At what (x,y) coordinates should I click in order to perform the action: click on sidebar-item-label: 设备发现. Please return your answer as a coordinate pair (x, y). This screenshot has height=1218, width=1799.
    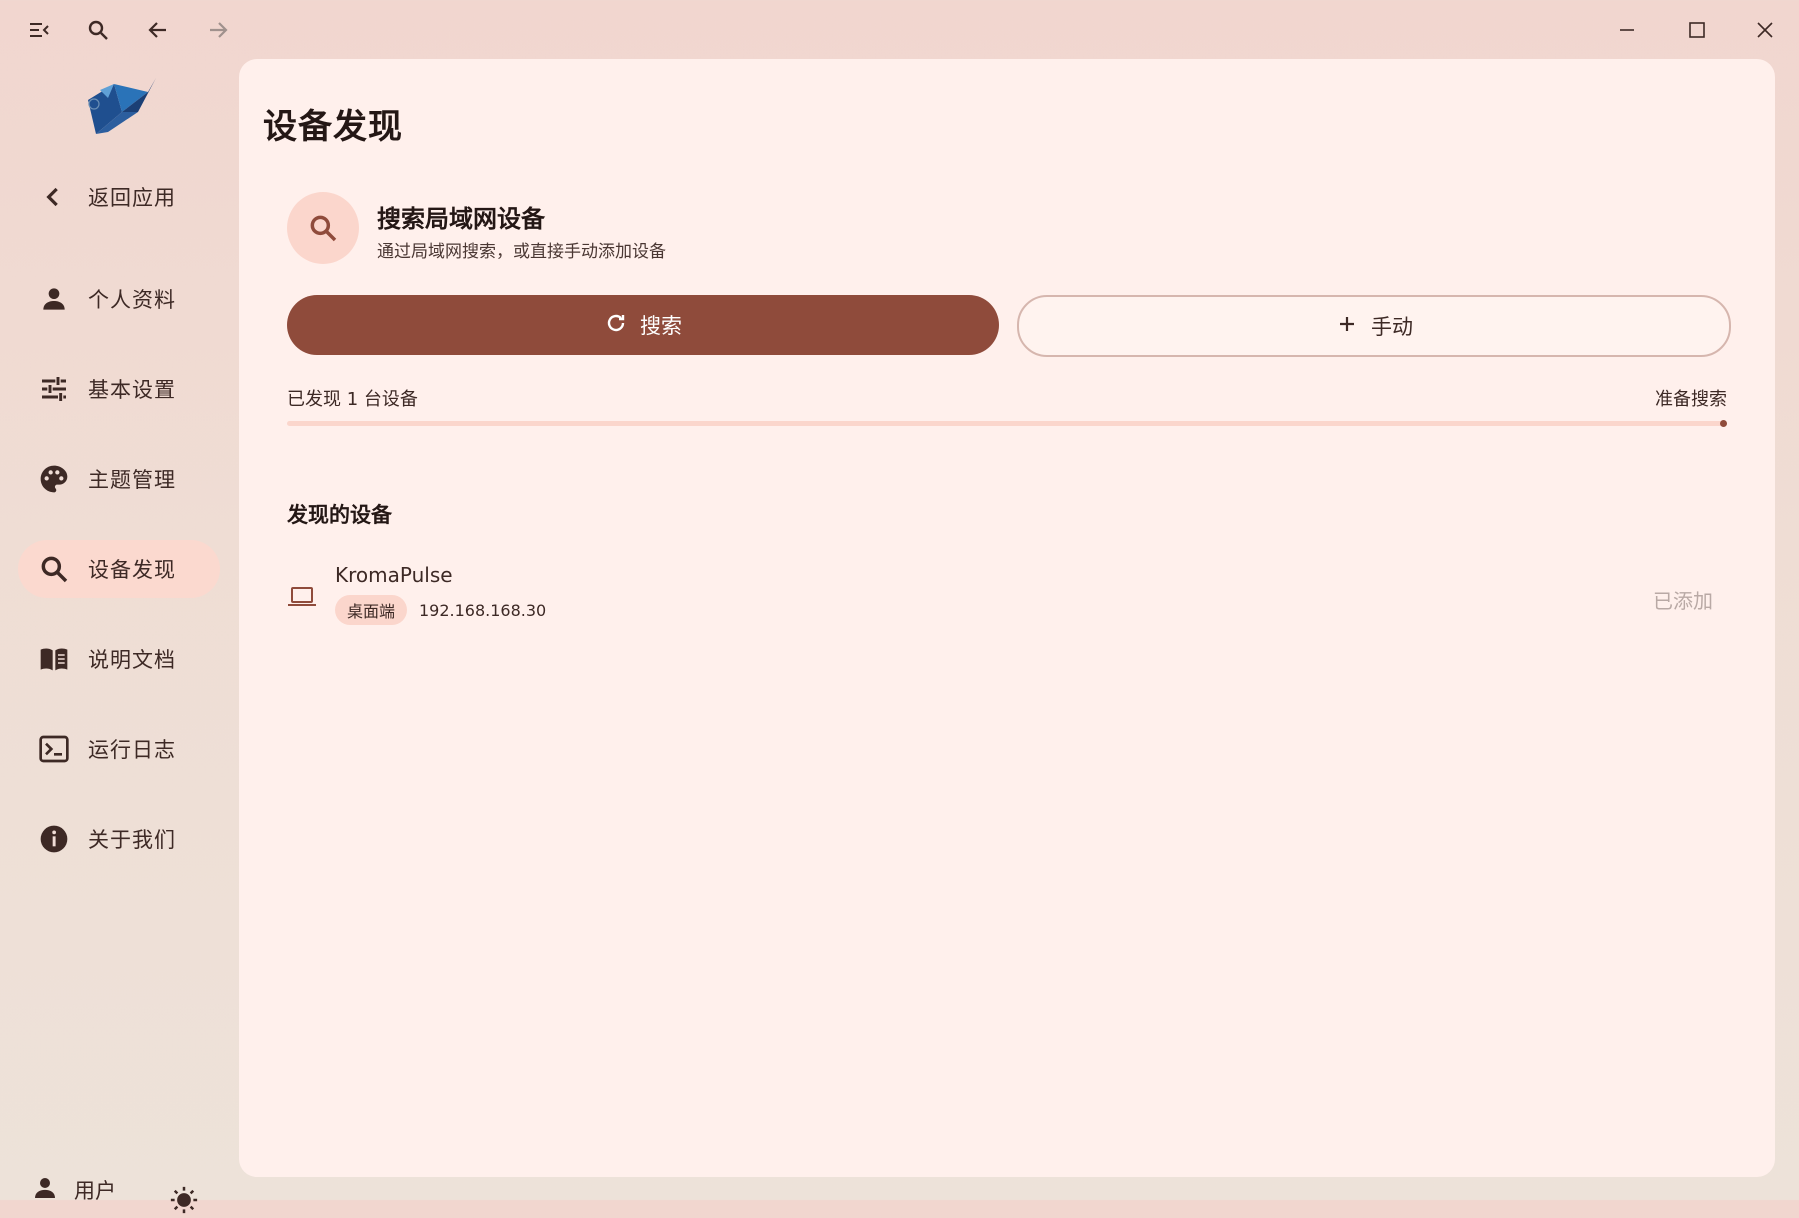
    Looking at the image, I should click on (132, 570).